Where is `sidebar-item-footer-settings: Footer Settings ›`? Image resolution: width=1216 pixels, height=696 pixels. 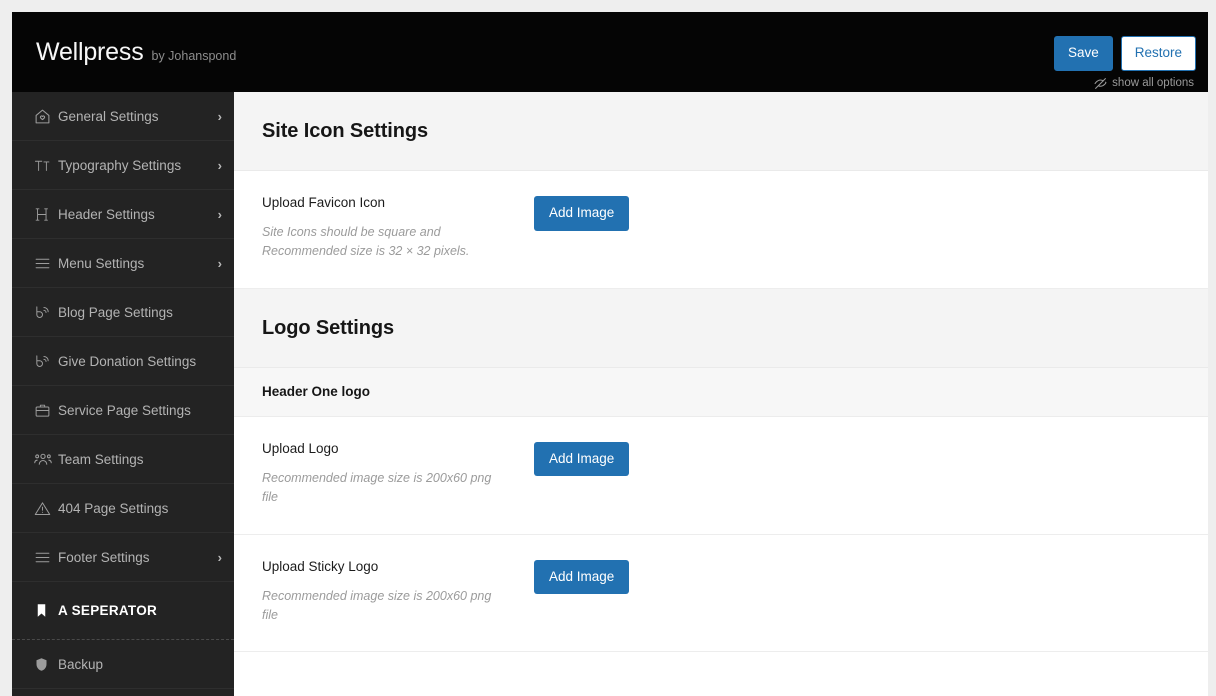
sidebar-item-footer-settings: Footer Settings › is located at coordinates (123, 557).